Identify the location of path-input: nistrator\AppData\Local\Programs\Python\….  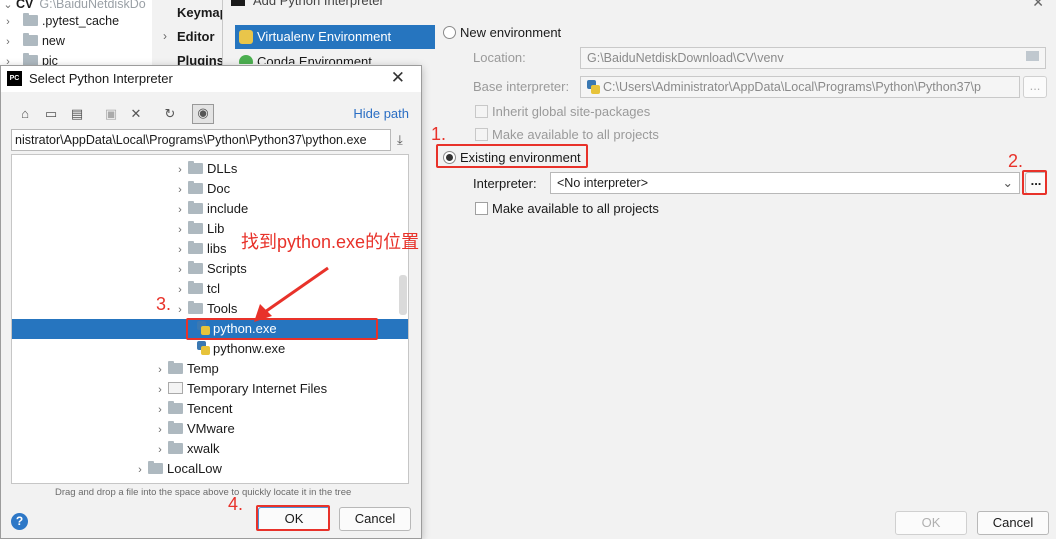
(201, 140).